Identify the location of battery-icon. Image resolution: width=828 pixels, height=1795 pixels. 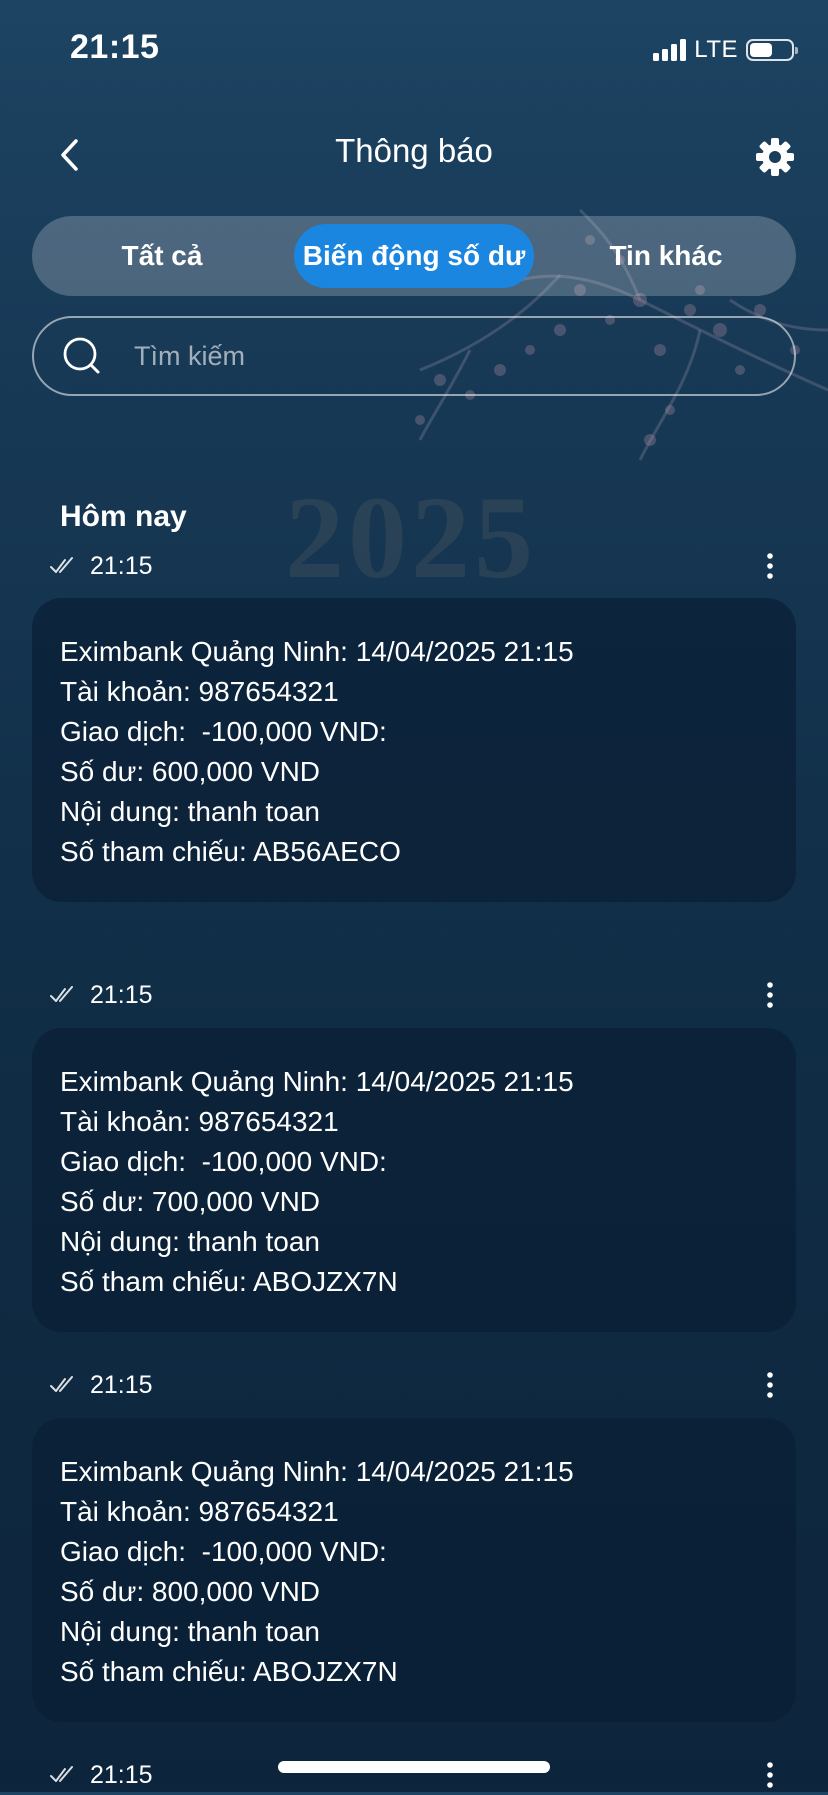
(772, 50).